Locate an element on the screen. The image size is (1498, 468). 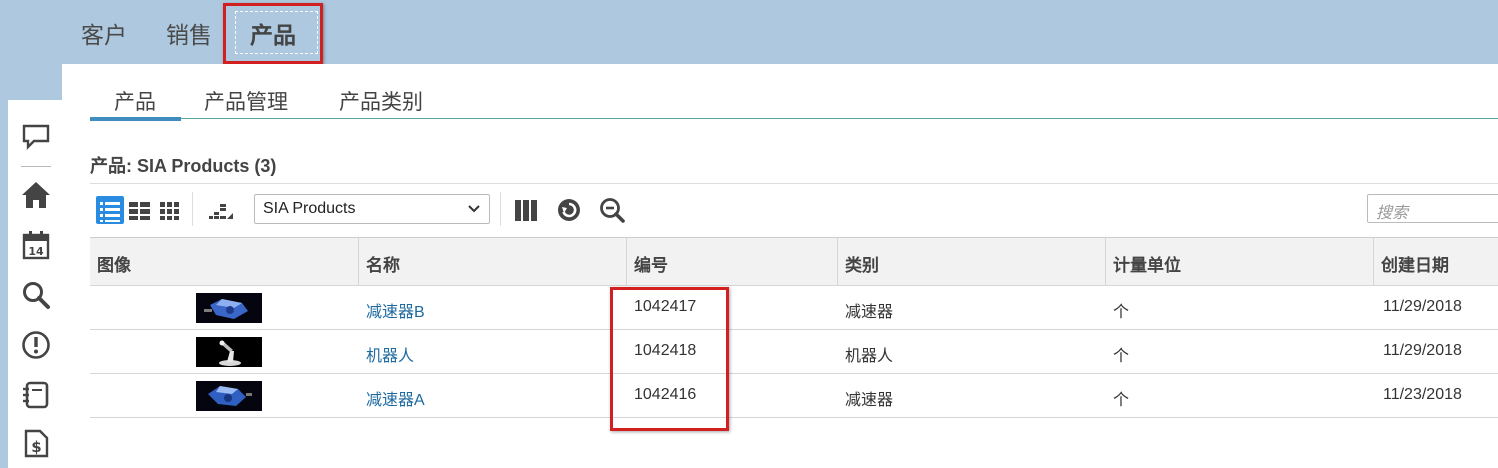
column-header-number: 编号 is located at coordinates (732, 262).